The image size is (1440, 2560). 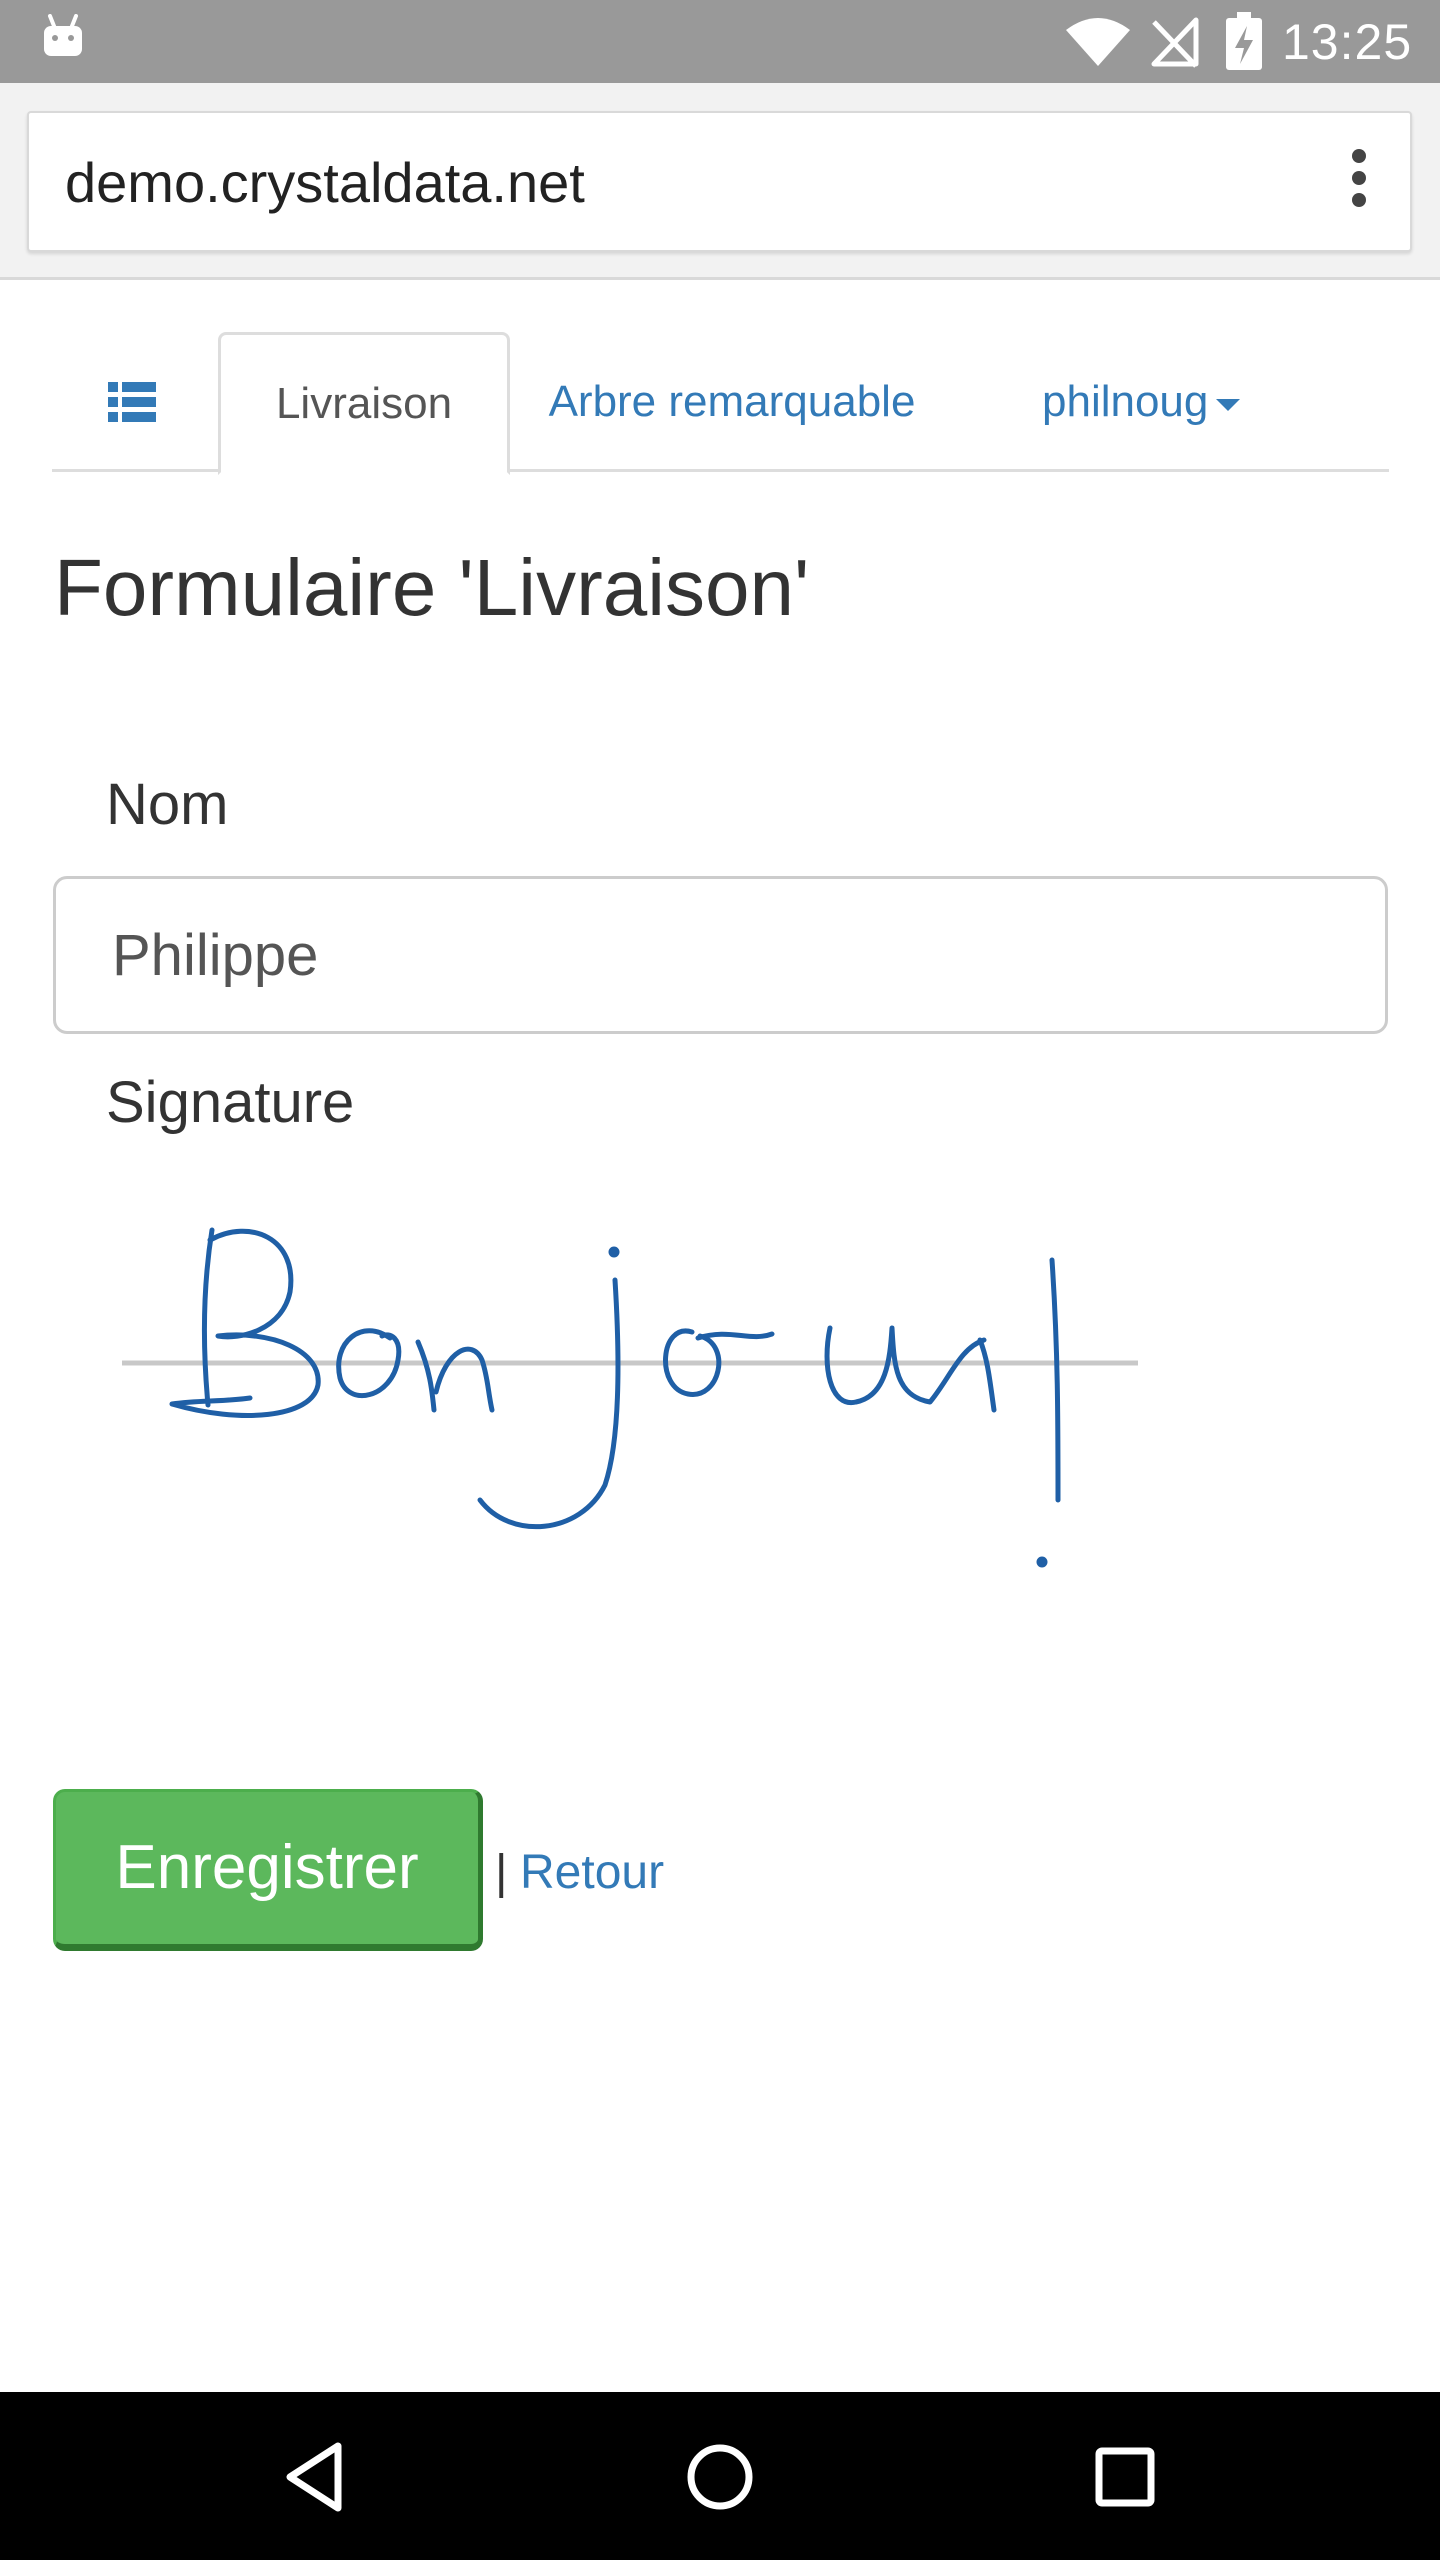 What do you see at coordinates (432, 587) in the screenshot?
I see `page-title: Formulaire 'Livraison'` at bounding box center [432, 587].